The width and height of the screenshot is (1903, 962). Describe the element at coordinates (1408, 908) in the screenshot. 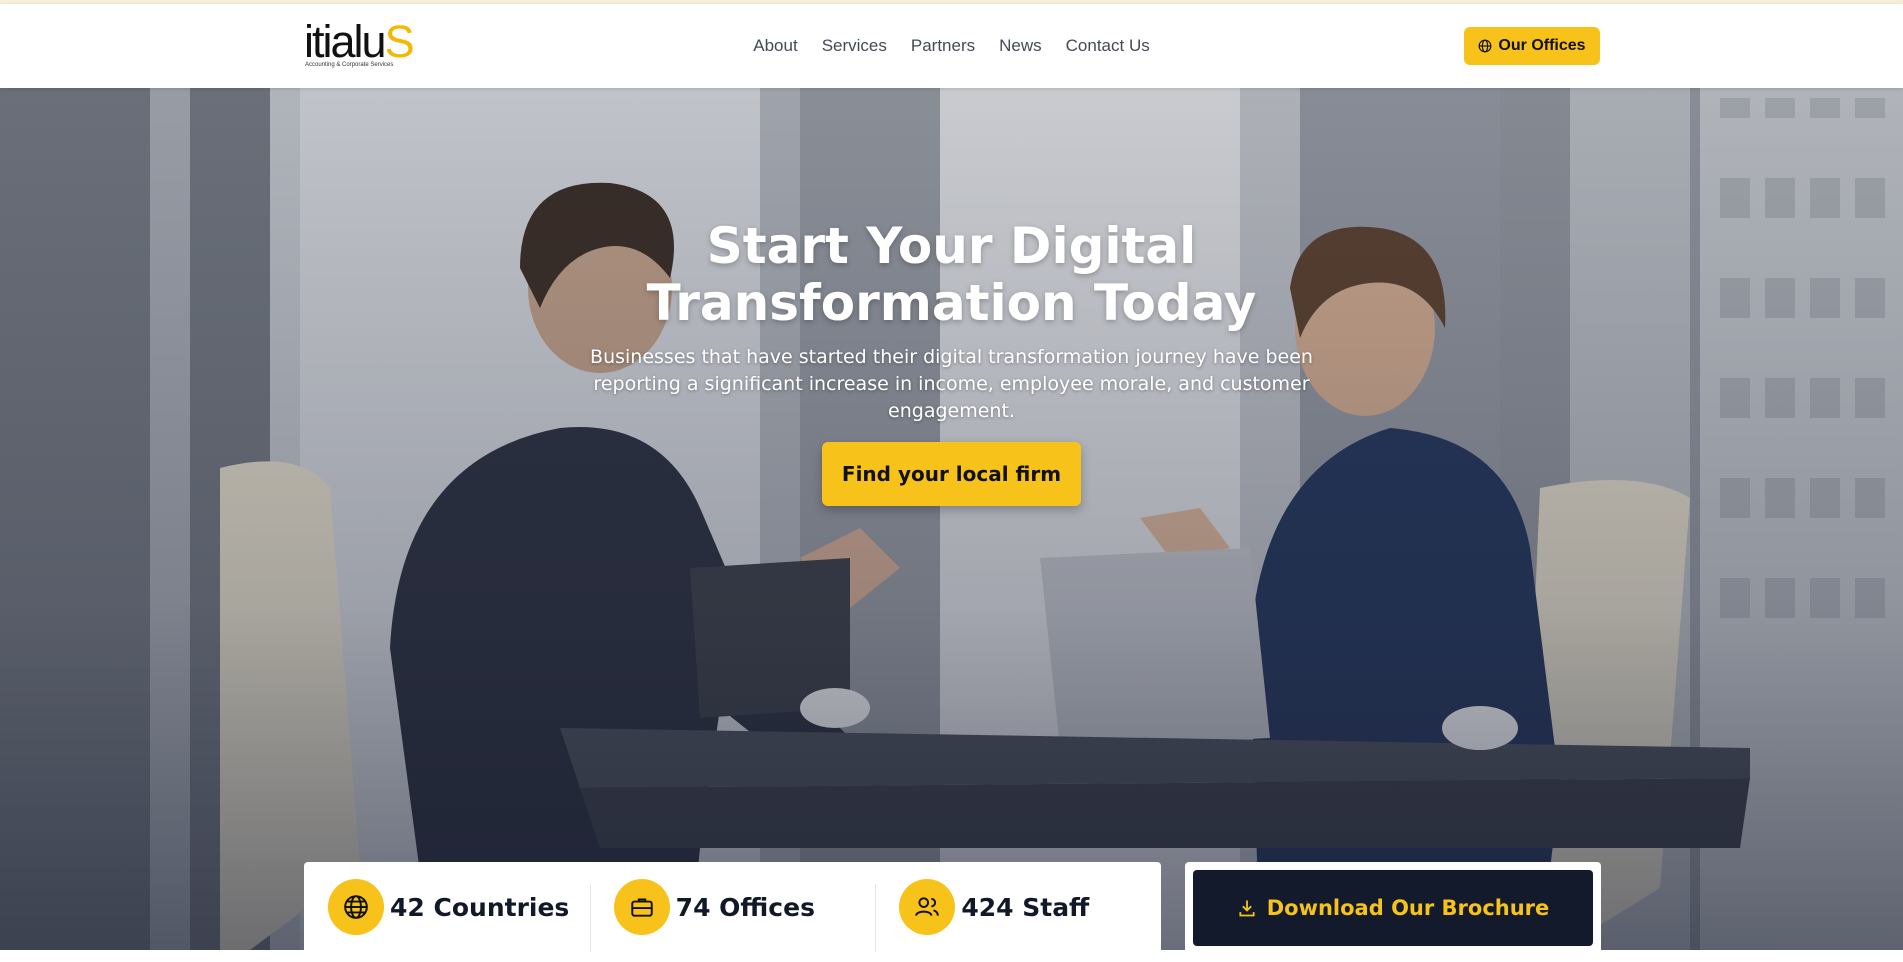

I see `download-brochure-label: Download Our Brochure` at that location.